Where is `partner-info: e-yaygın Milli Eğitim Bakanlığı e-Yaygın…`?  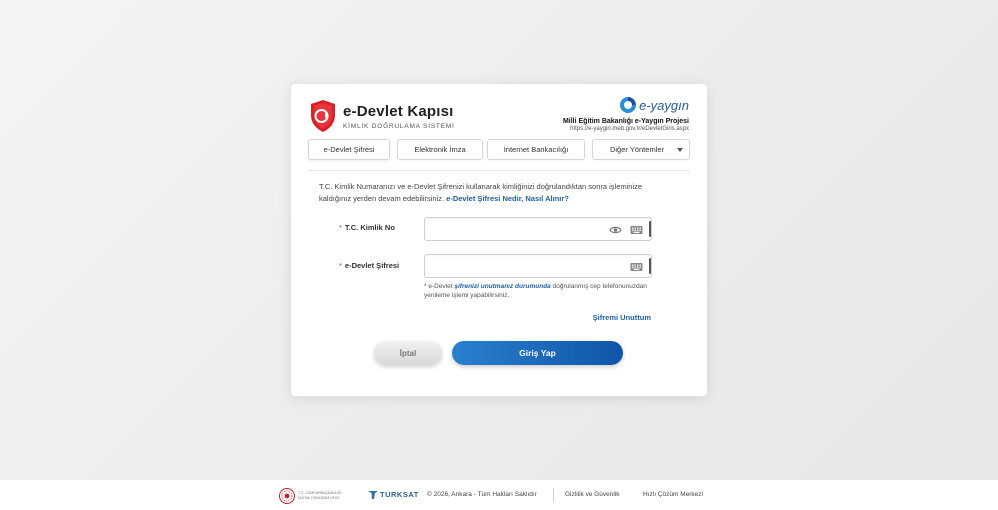 partner-info: e-yaygın Milli Eğitim Bakanlığı e-Yaygın… is located at coordinates (626, 114).